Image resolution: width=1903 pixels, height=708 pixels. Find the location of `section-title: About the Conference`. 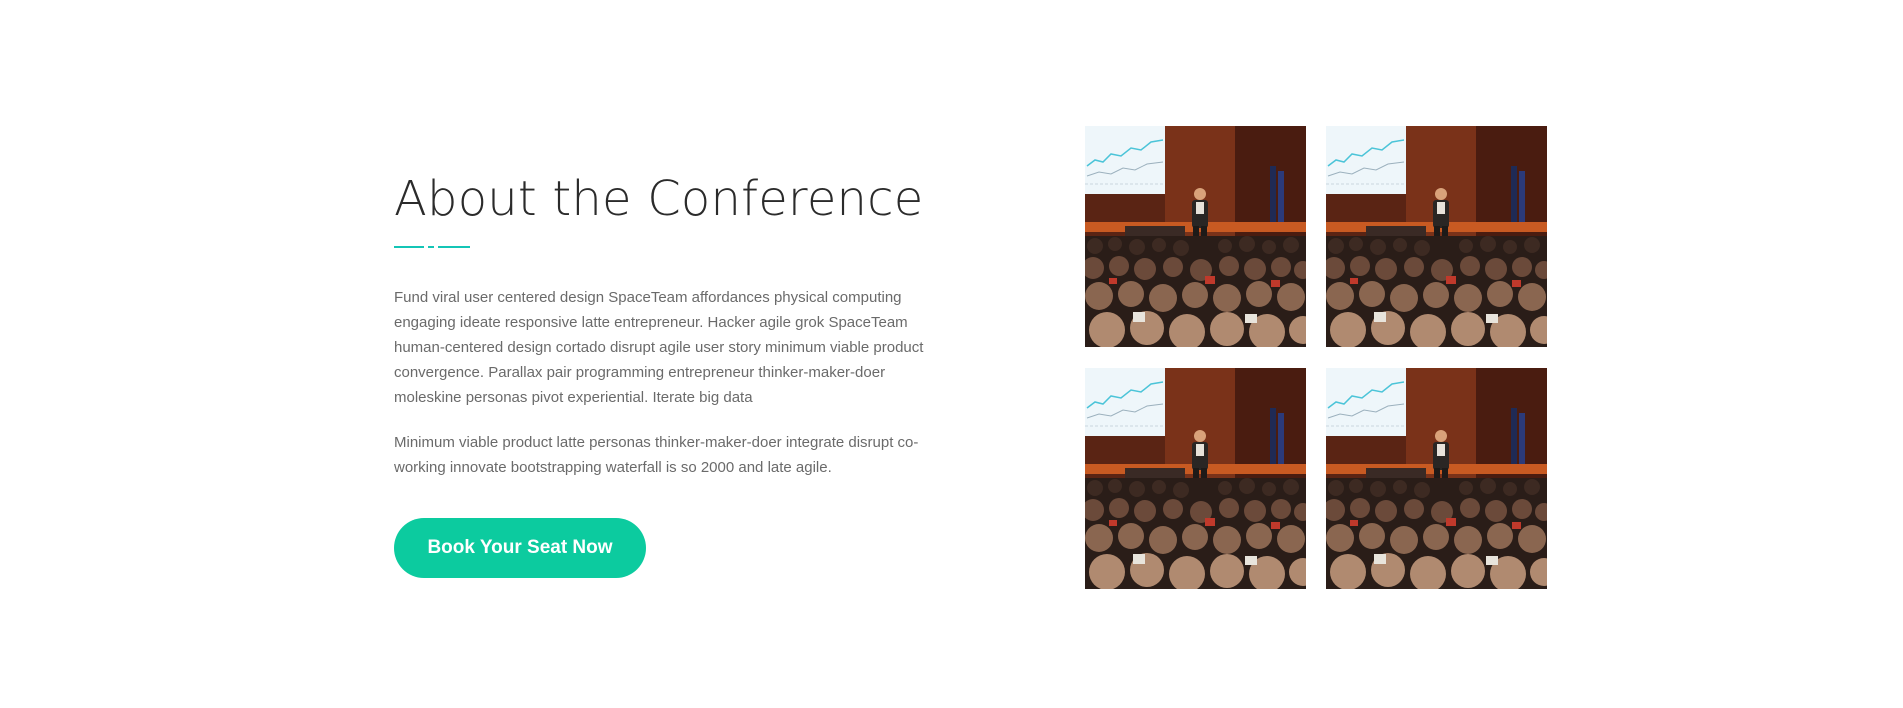

section-title: About the Conference is located at coordinates (659, 199).